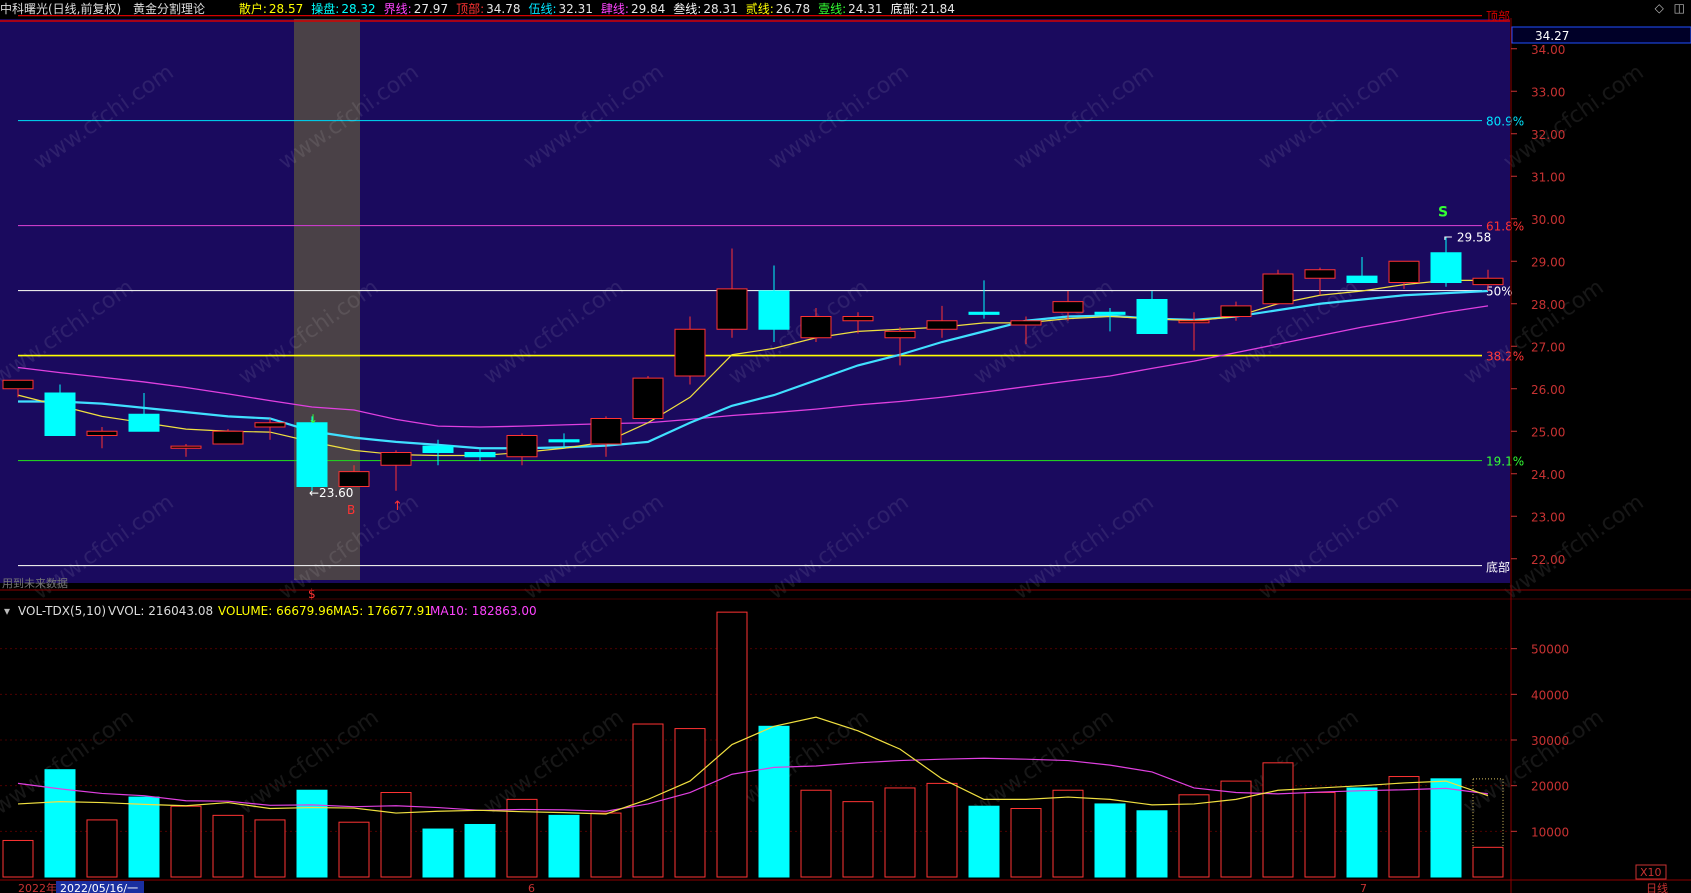 The height and width of the screenshot is (893, 1691). I want to click on vol-volume: VOLUME: 66679.96, so click(275, 611).